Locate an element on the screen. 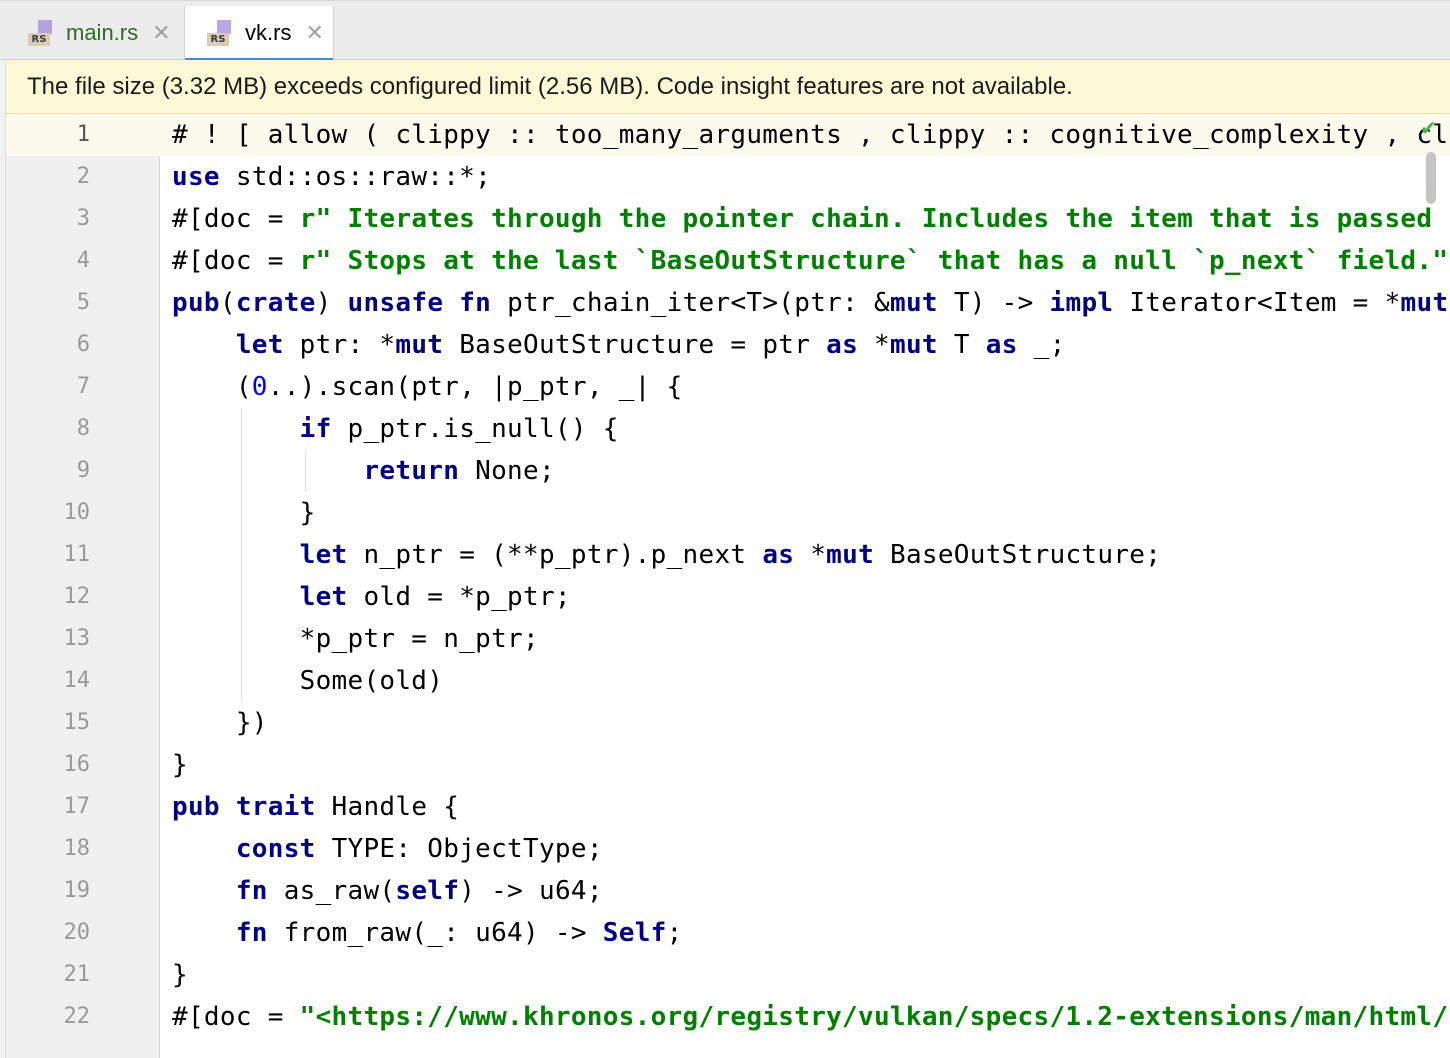 The height and width of the screenshot is (1058, 1450). code-token: ptr: * is located at coordinates (339, 345).